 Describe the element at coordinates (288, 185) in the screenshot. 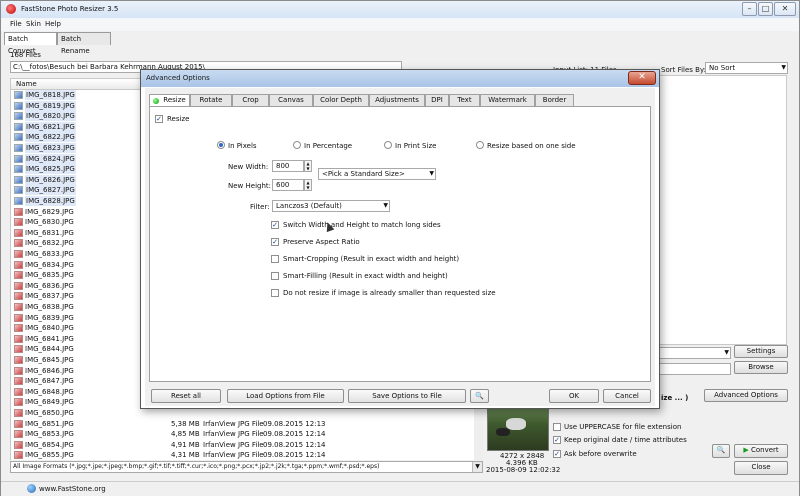

I see `new-height-input: 600` at that location.